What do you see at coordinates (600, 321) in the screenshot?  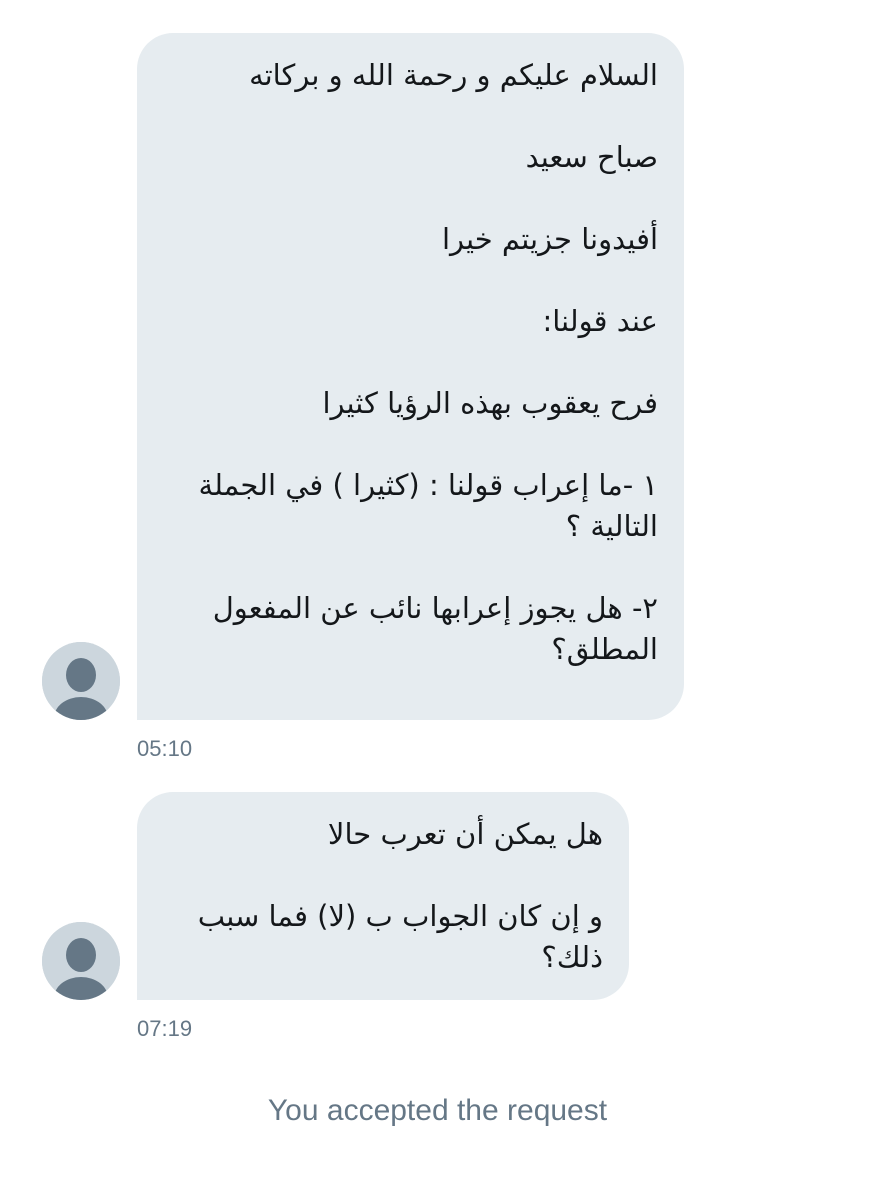 I see `message-paragraph: عند قولنا:` at bounding box center [600, 321].